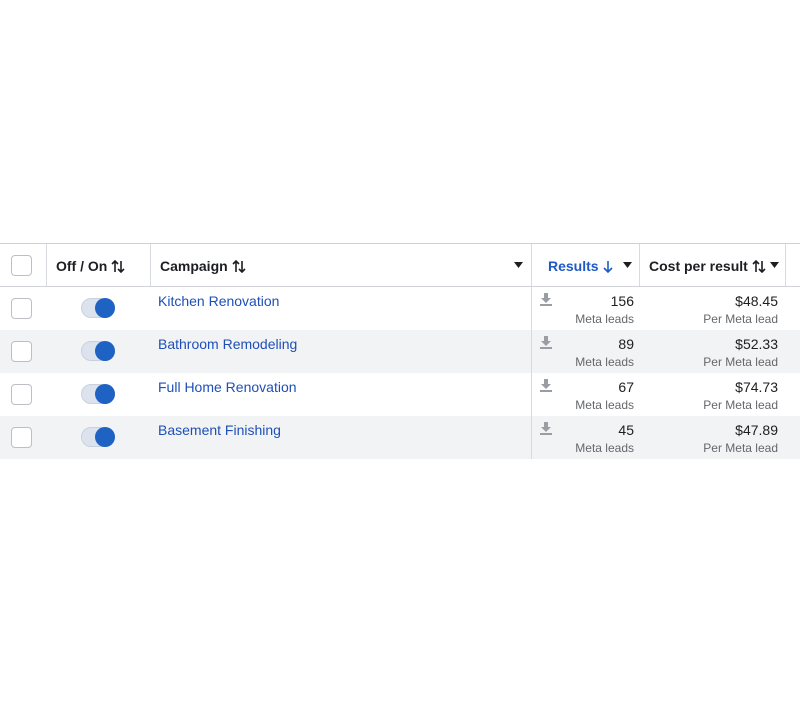  What do you see at coordinates (626, 430) in the screenshot?
I see `results-value: 45` at bounding box center [626, 430].